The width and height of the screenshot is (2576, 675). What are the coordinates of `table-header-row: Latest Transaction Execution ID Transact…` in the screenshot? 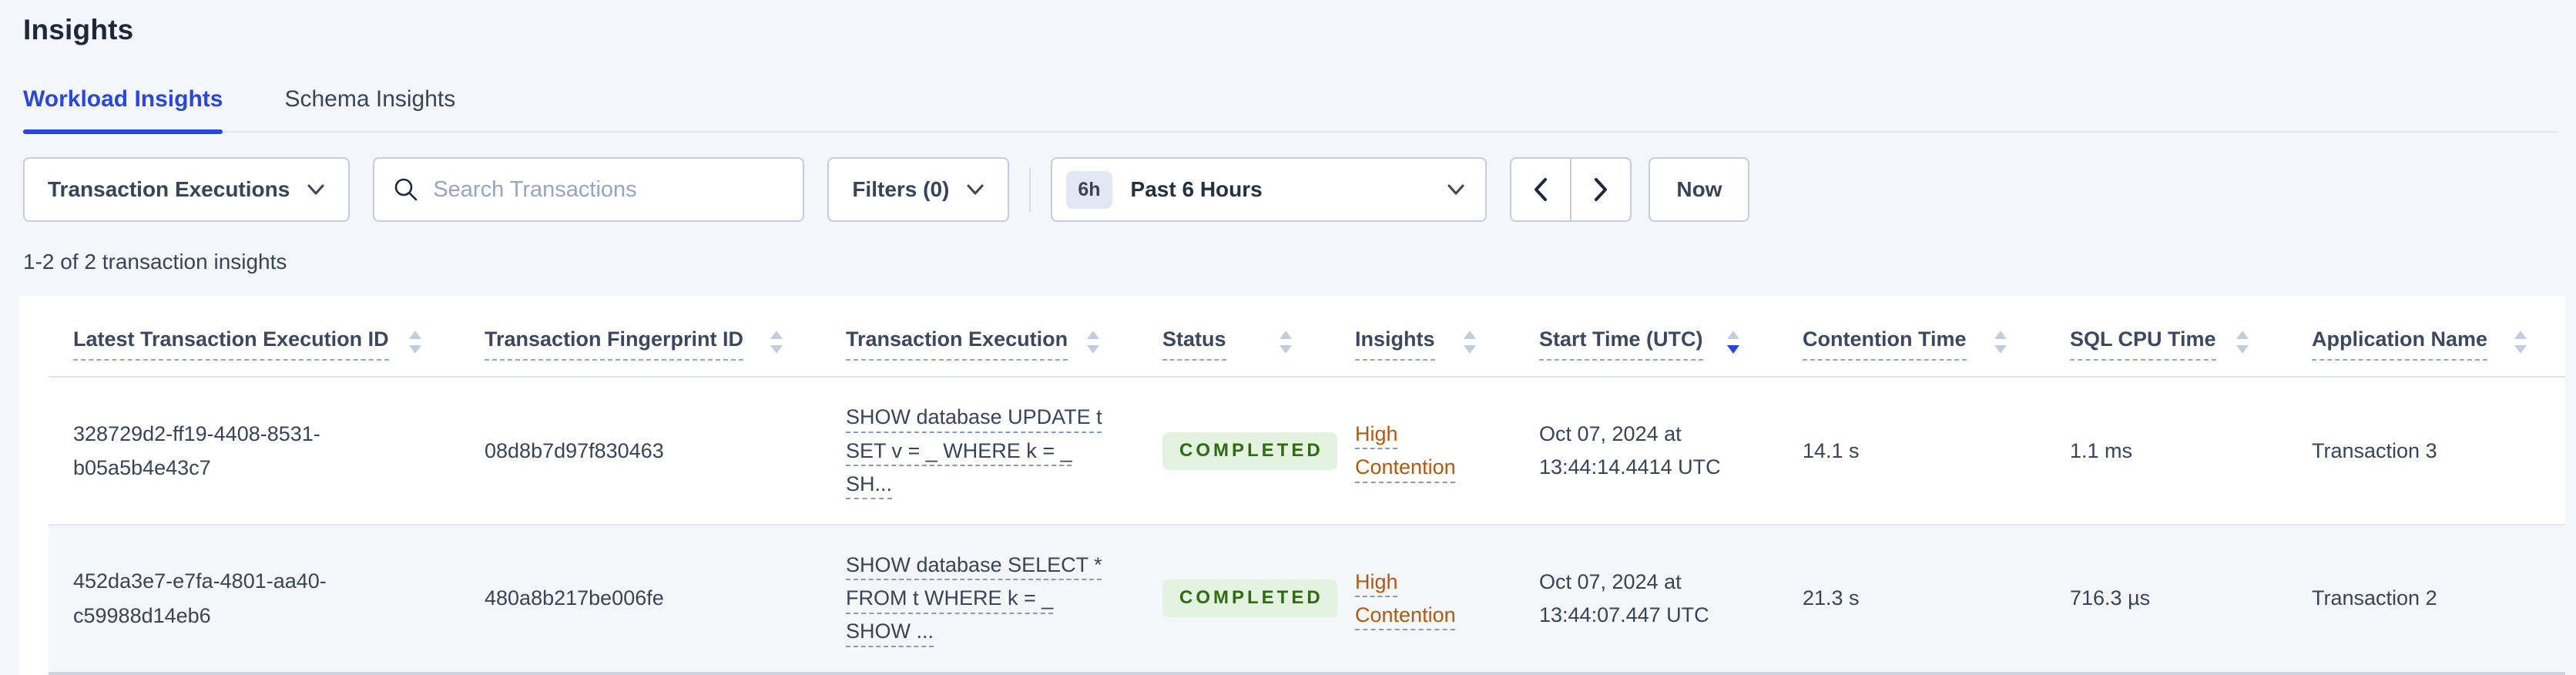 It's located at (1307, 342).